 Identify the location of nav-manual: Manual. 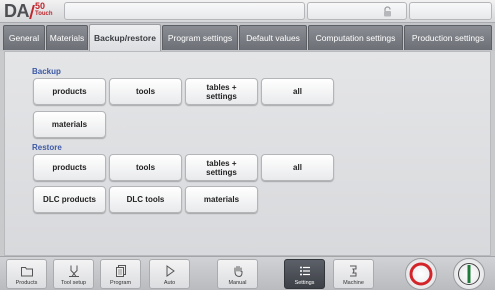
(237, 274).